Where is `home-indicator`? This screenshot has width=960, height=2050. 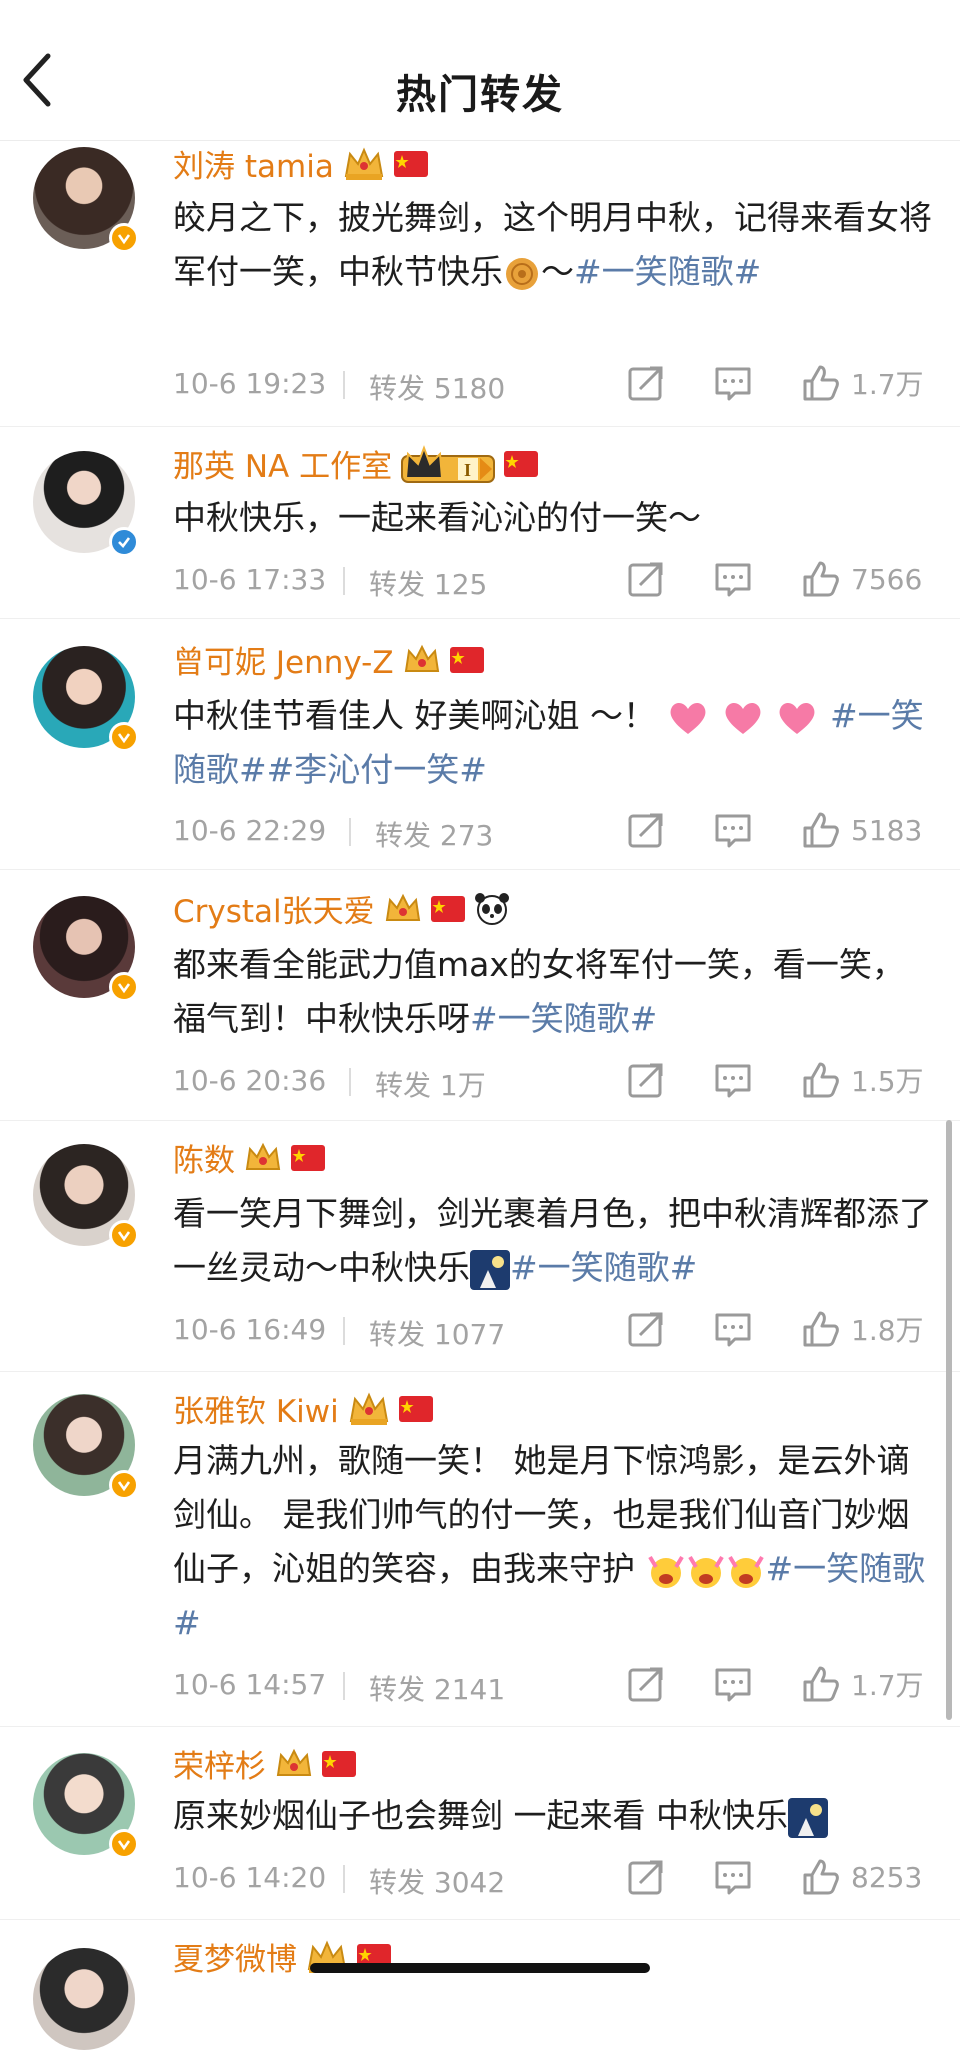
home-indicator is located at coordinates (480, 1968).